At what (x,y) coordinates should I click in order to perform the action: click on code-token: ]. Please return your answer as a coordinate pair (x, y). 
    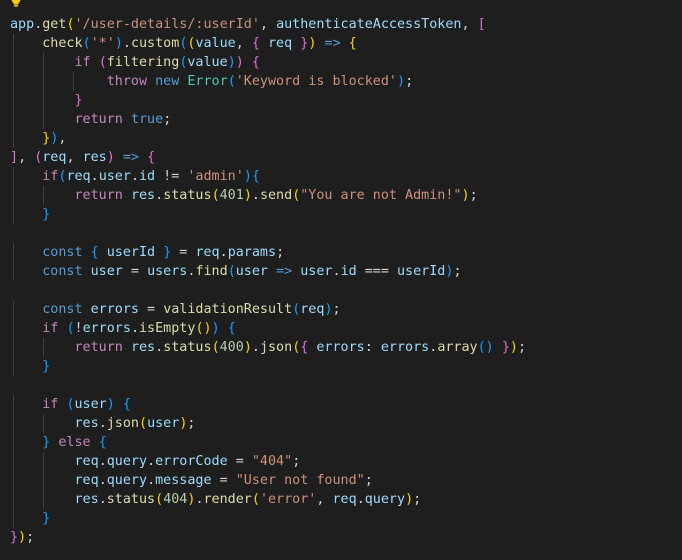
    Looking at the image, I should click on (14, 157).